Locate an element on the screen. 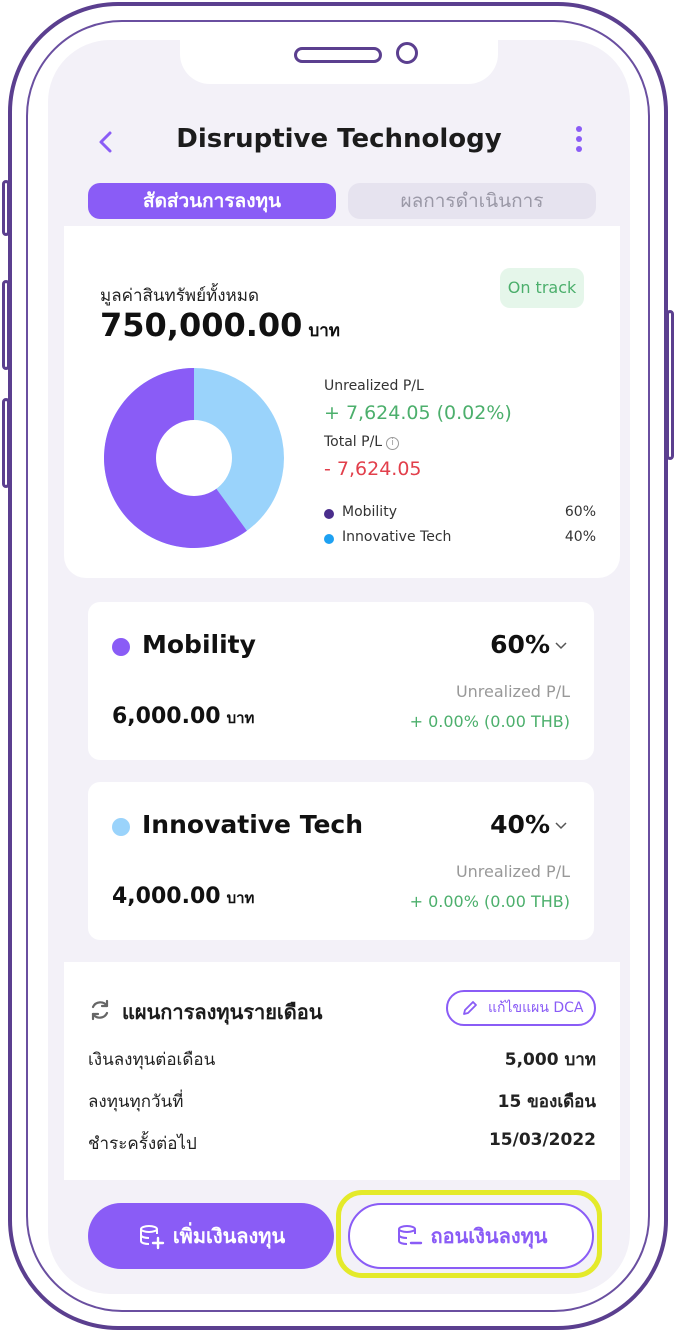 The height and width of the screenshot is (1334, 677). asset-value-amount: 4,000.00 is located at coordinates (166, 896).